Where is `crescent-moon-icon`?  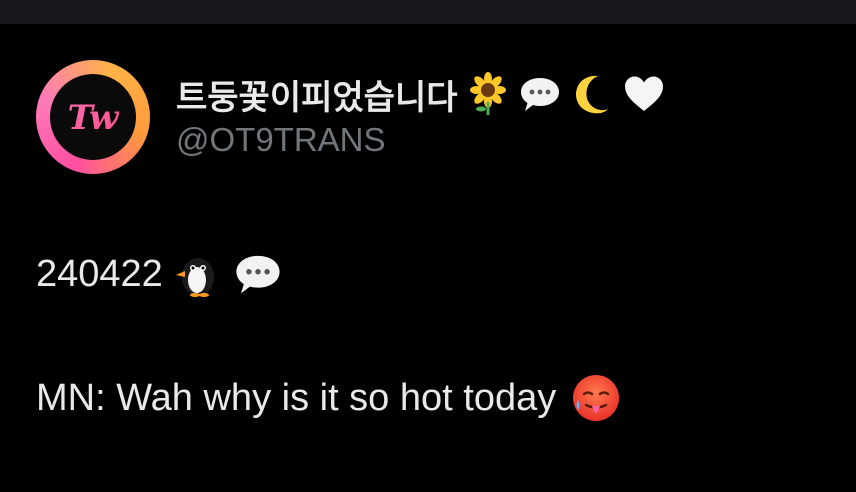
crescent-moon-icon is located at coordinates (592, 94).